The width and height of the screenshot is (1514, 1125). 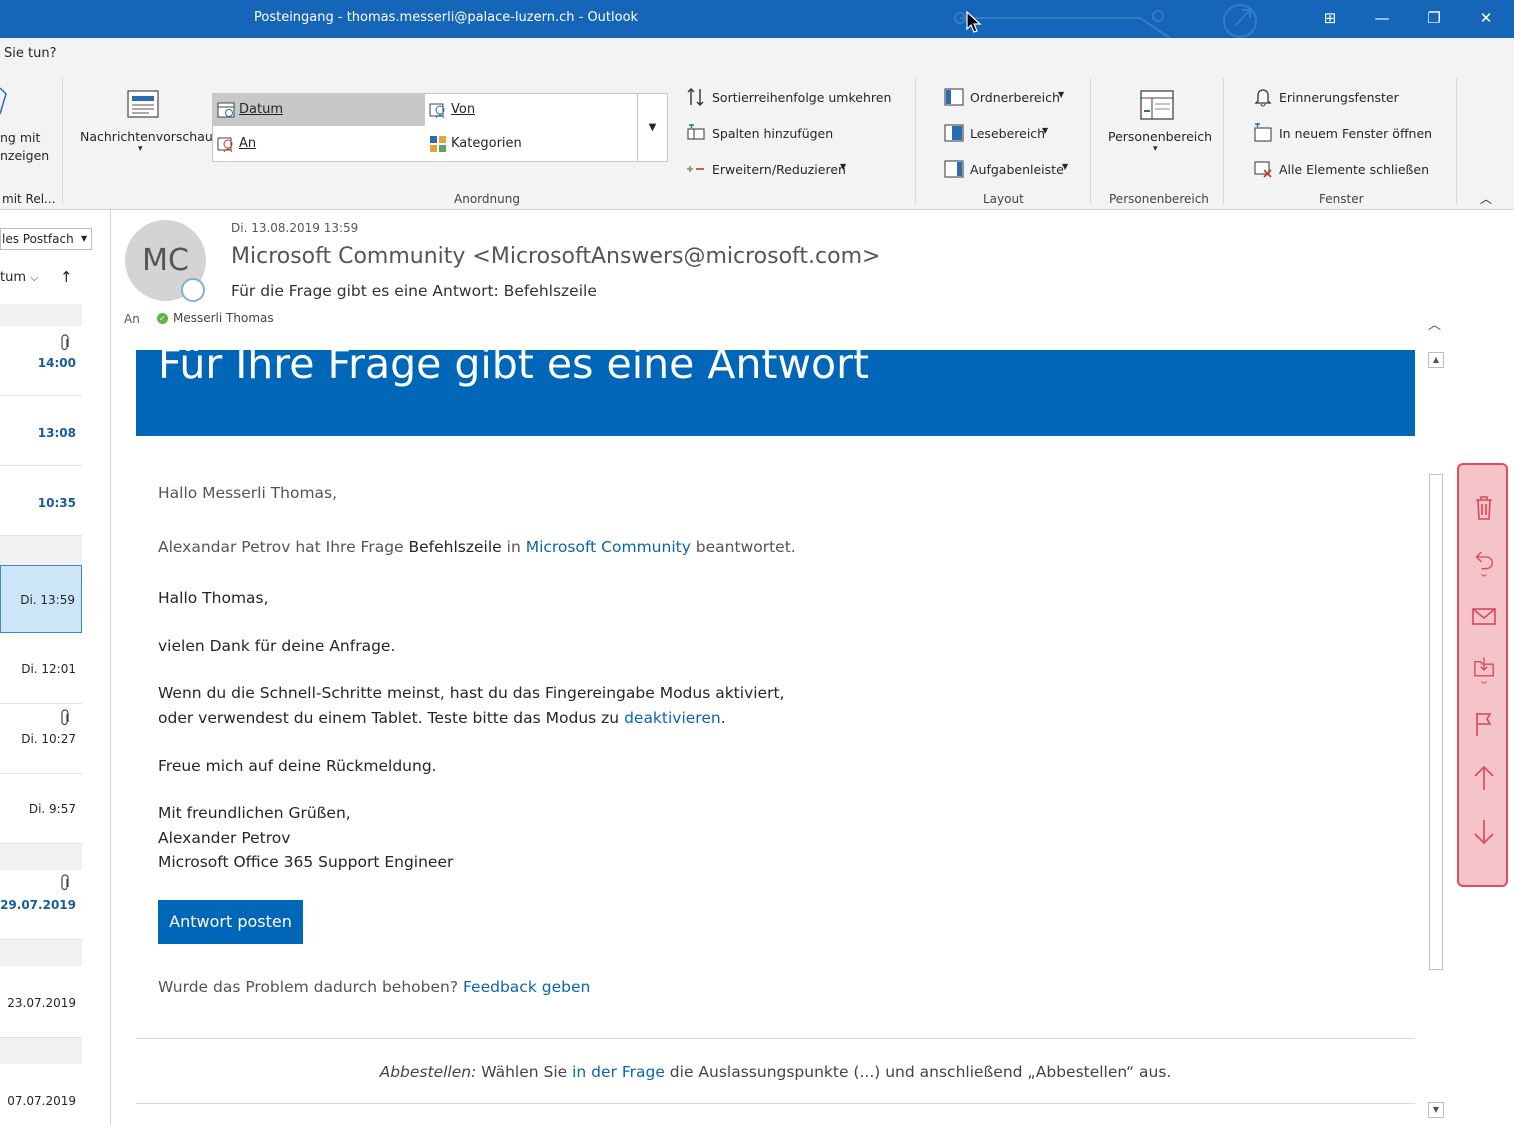 I want to click on expand-collapse-button: Erweitern/Reduzieren ▼, so click(x=796, y=171).